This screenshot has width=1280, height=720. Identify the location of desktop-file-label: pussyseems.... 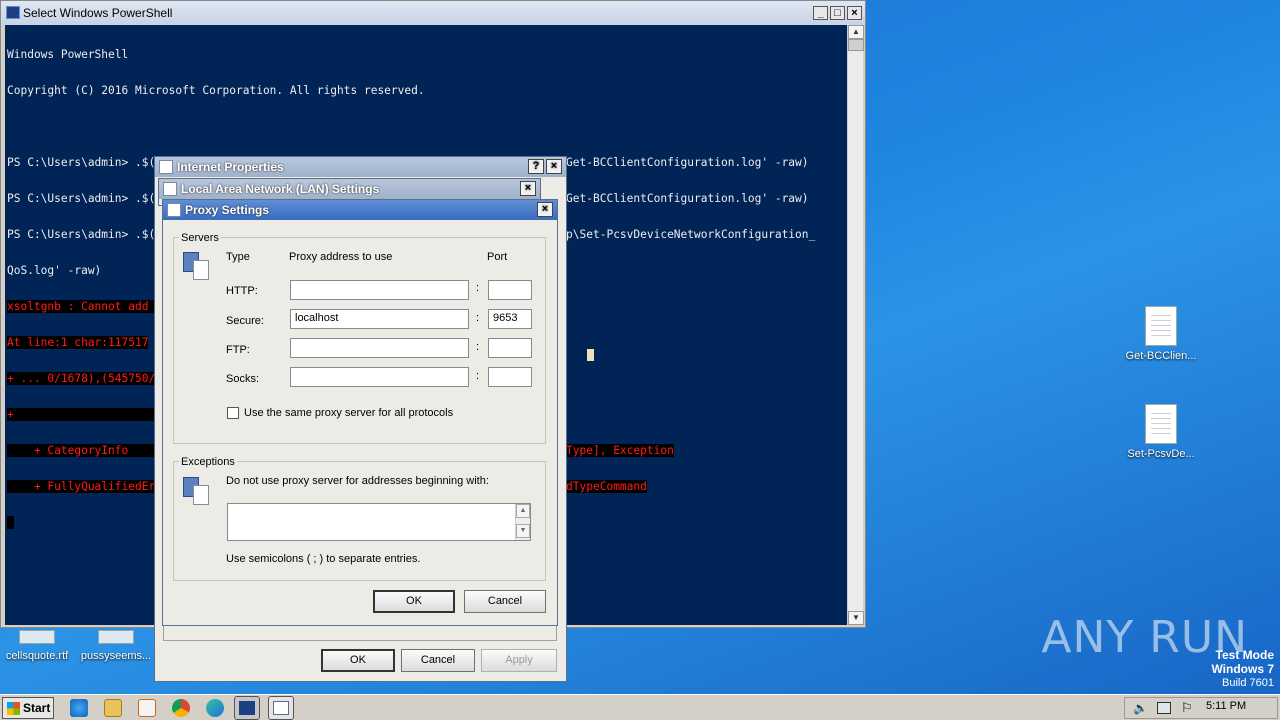
(116, 656).